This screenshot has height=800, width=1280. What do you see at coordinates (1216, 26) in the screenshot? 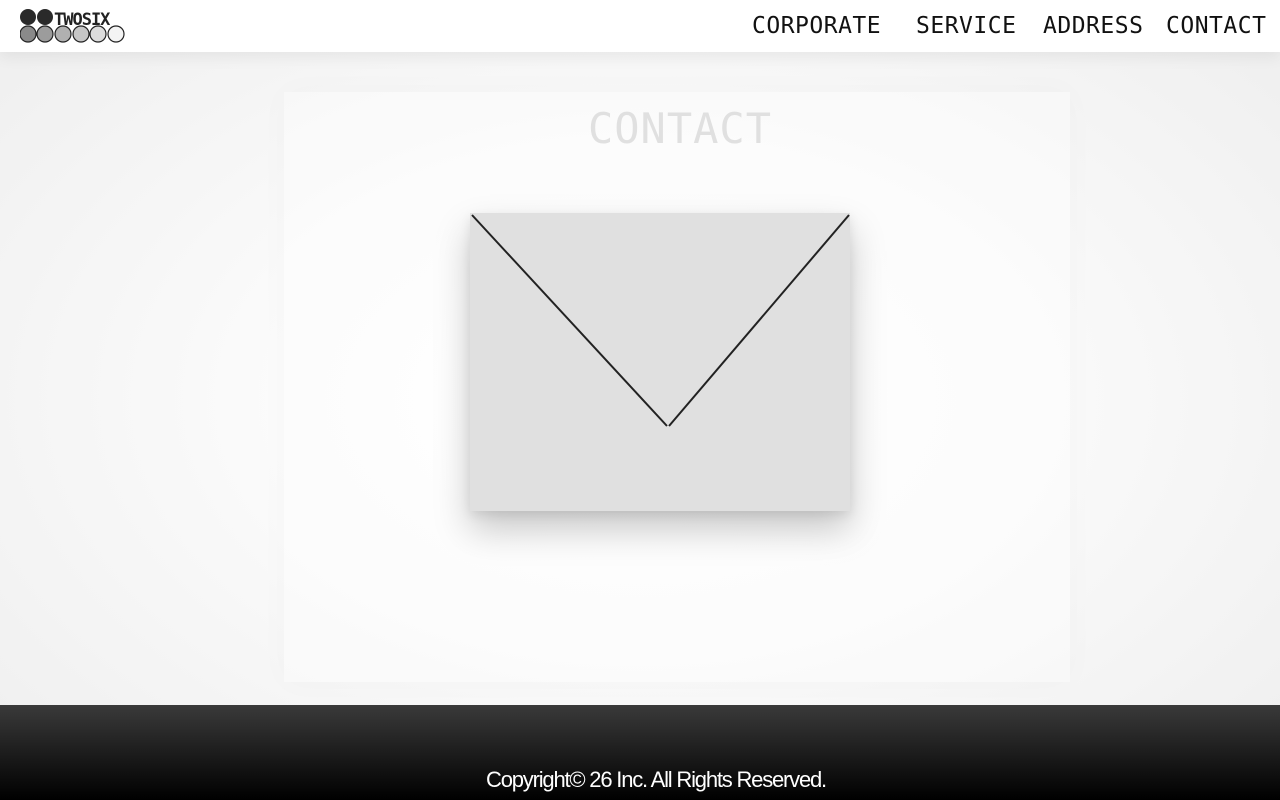
I see `nav-link-contact: CONTACT` at bounding box center [1216, 26].